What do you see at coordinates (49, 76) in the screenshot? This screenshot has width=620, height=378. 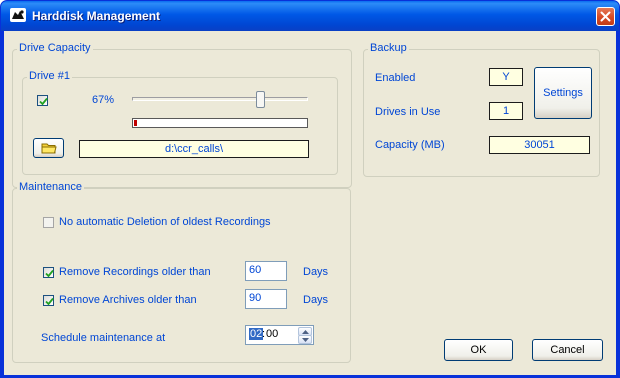 I see `drive-1-legend: Drive #1` at bounding box center [49, 76].